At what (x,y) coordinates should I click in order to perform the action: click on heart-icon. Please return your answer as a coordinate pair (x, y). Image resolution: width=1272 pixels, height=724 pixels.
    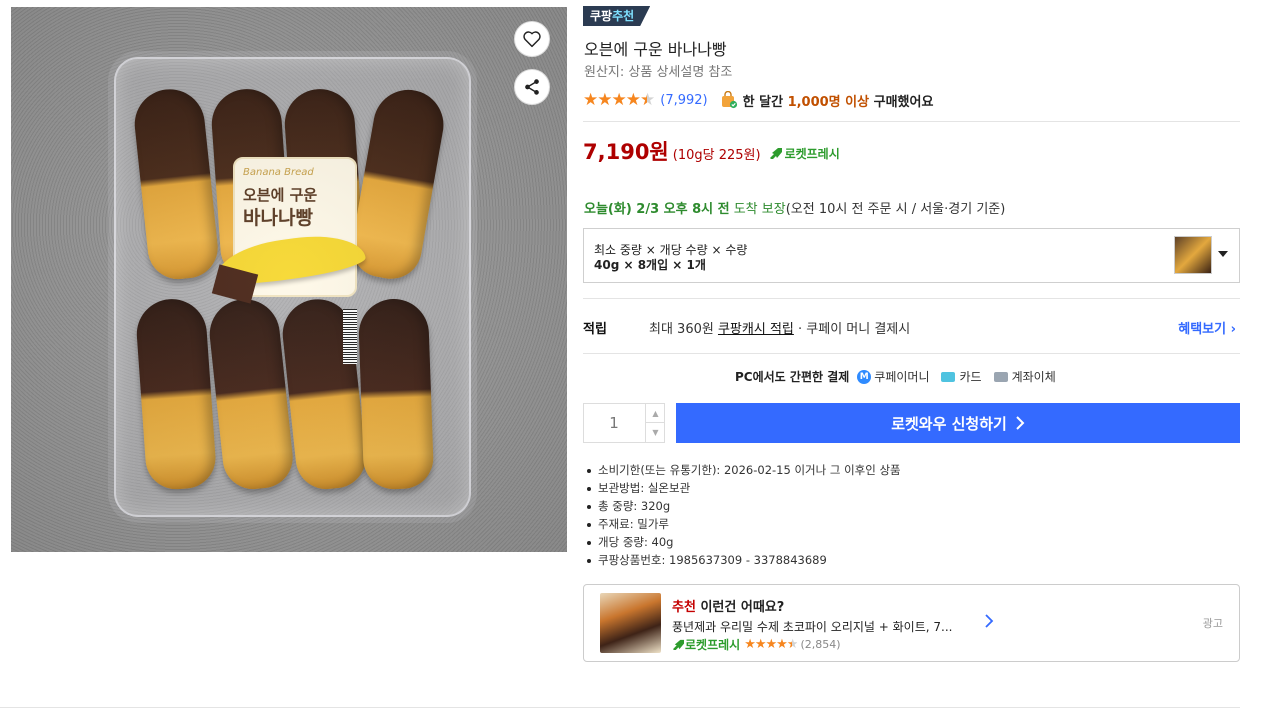
    Looking at the image, I should click on (532, 39).